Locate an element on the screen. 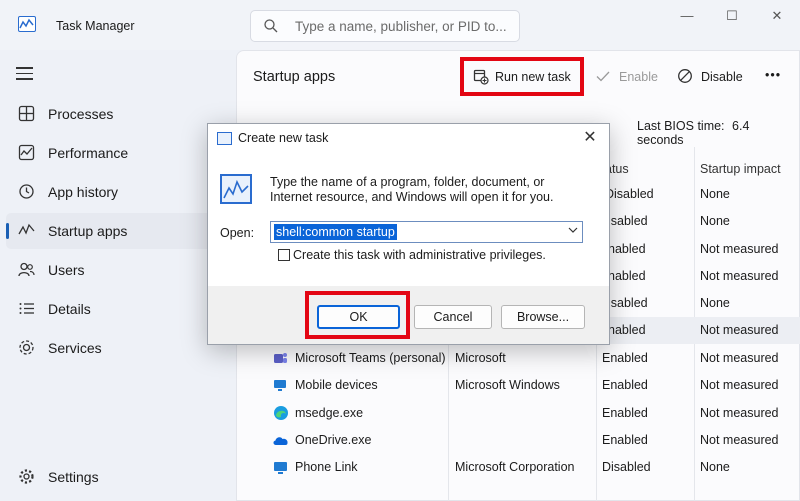 The width and height of the screenshot is (800, 501). performance-icon is located at coordinates (26, 152).